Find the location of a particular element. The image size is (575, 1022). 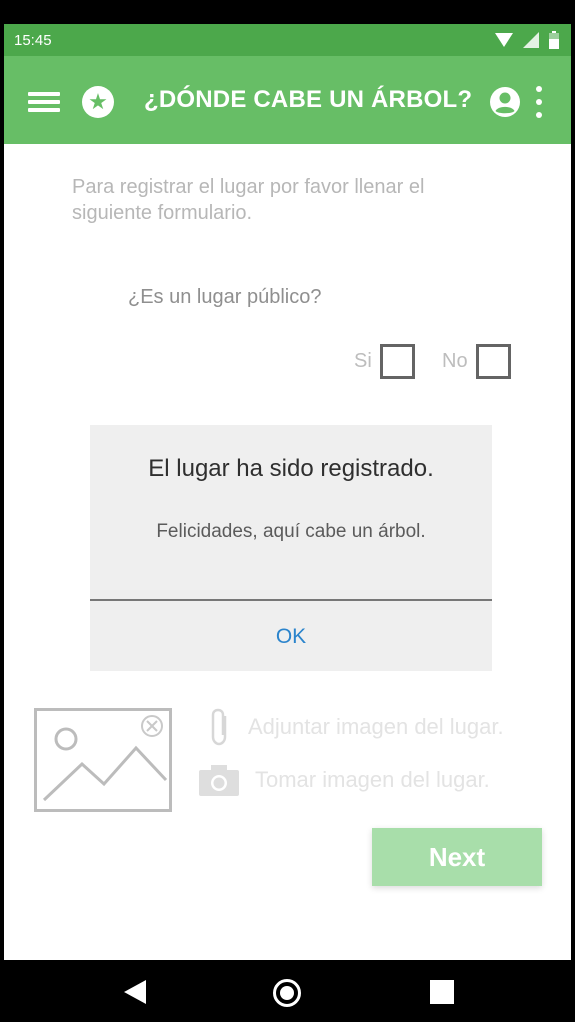

camera-icon is located at coordinates (219, 780).